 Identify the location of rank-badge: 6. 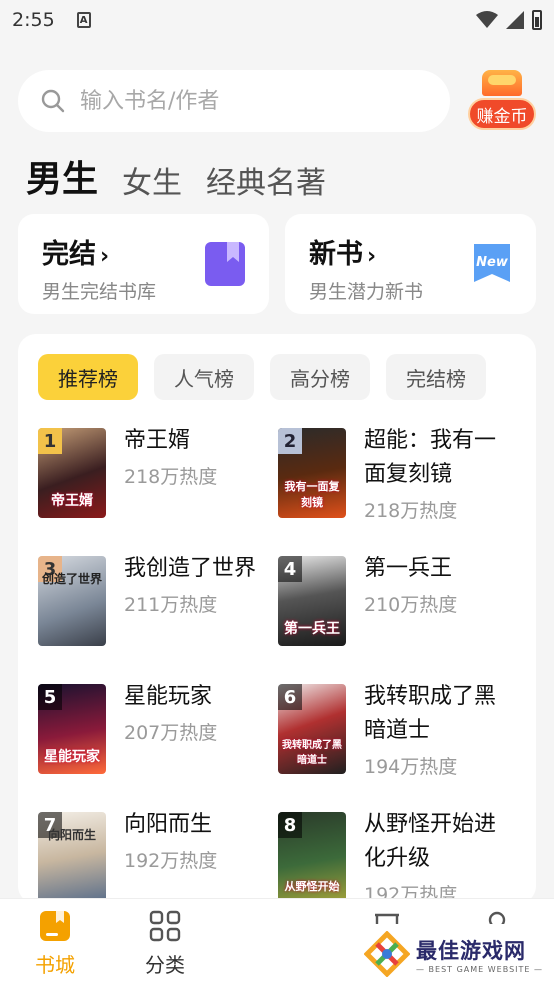
(290, 697).